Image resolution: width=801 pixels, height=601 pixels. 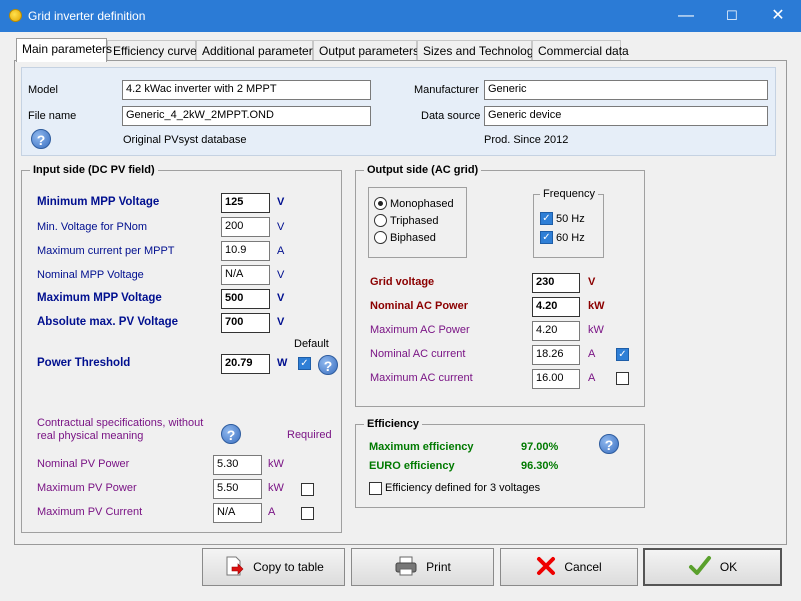 I want to click on datasource-input: Generic device, so click(x=626, y=116).